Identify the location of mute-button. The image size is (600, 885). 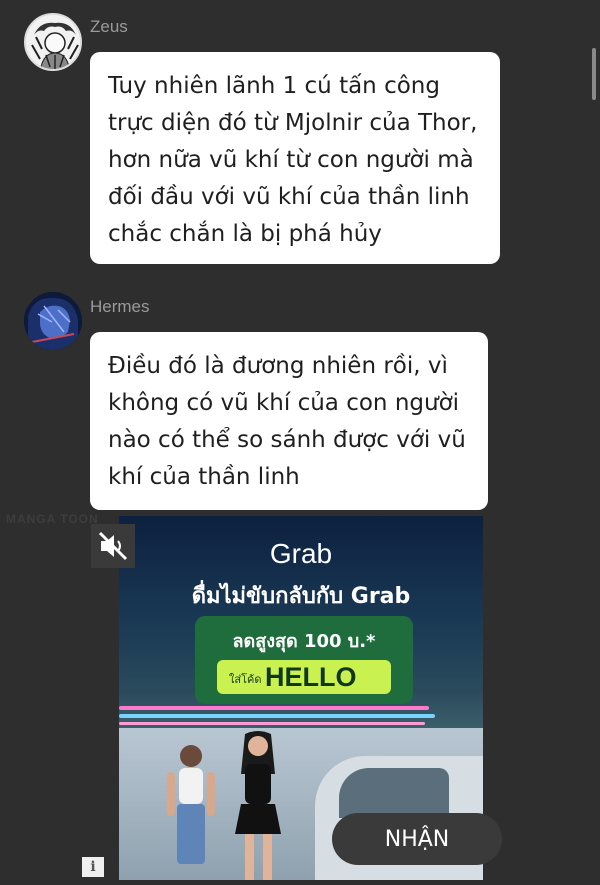
(113, 546).